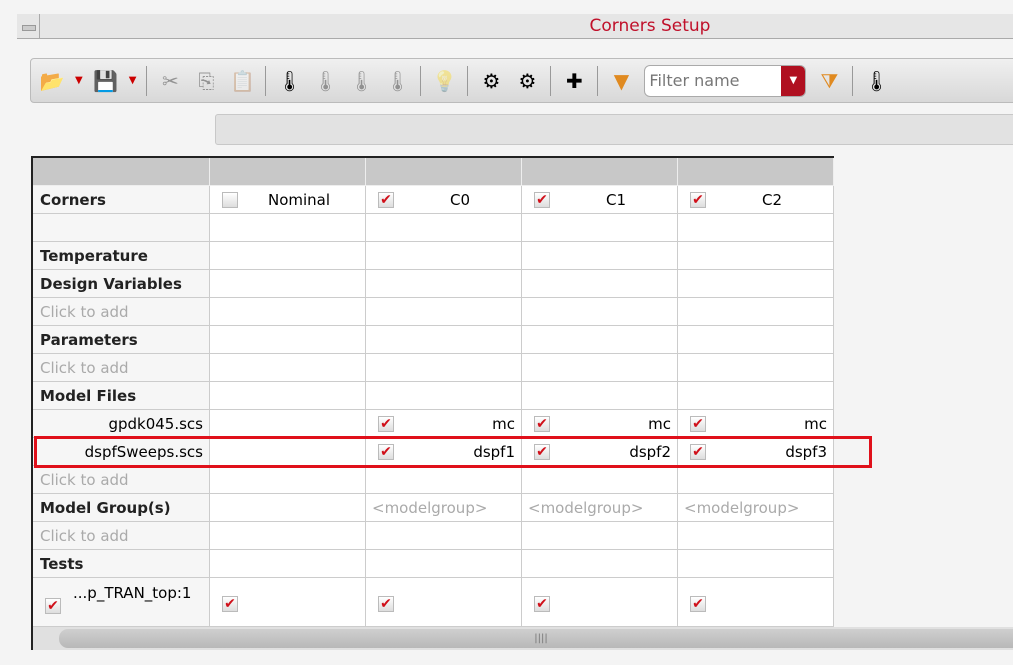 This screenshot has width=1013, height=665. Describe the element at coordinates (650, 26) in the screenshot. I see `window-title: Corners Setup` at that location.